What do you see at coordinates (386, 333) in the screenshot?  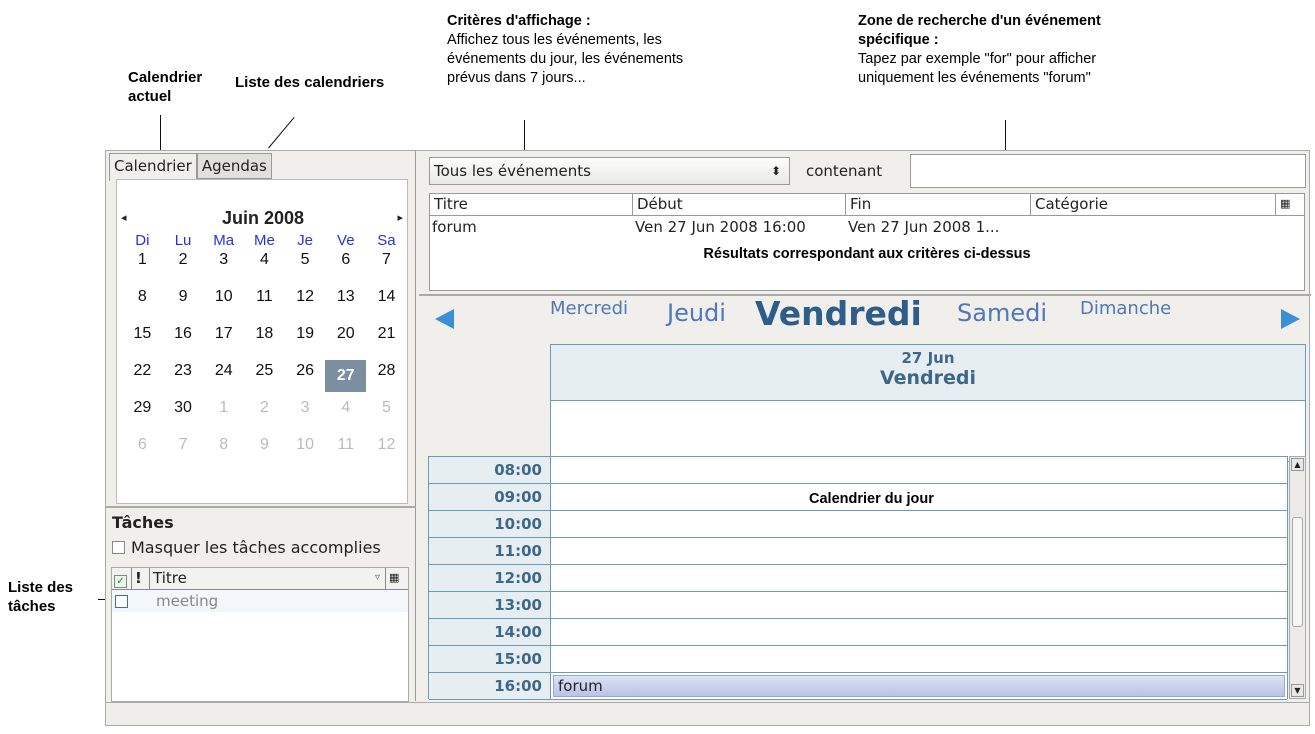 I see `day-number: 21` at bounding box center [386, 333].